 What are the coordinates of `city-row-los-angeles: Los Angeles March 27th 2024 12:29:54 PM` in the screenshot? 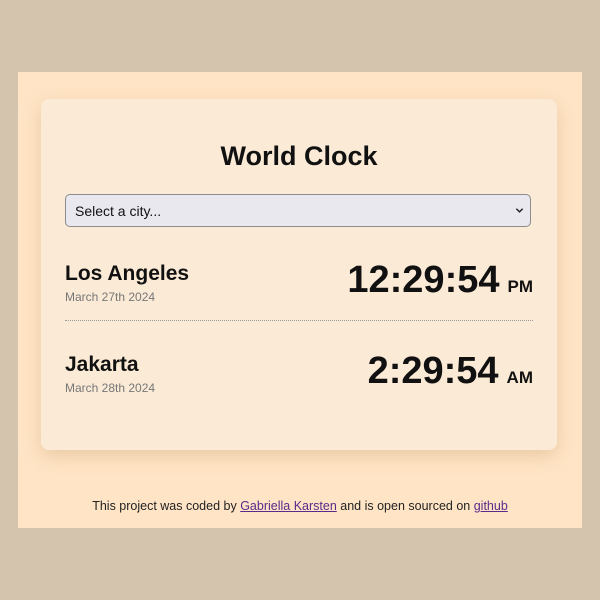 It's located at (299, 289).